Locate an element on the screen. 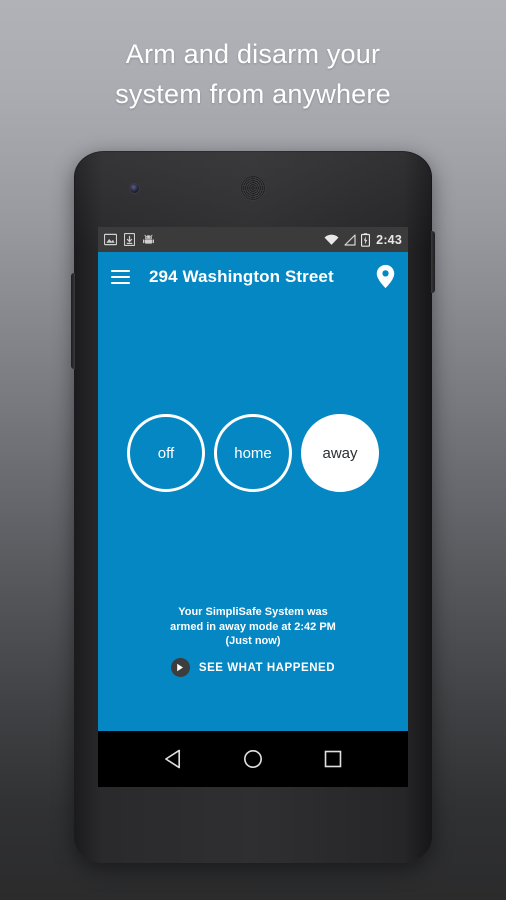  volume-rocker-button is located at coordinates (73, 321).